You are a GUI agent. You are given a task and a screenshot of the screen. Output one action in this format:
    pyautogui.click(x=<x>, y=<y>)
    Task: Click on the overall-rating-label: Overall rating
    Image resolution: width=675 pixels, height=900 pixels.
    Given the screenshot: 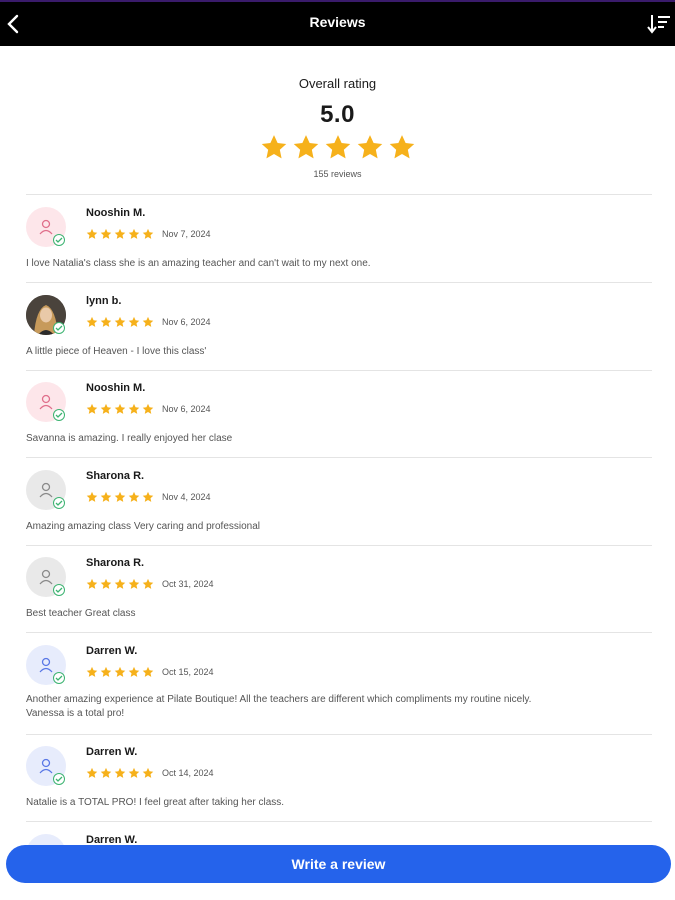 What is the action you would take?
    pyautogui.click(x=337, y=83)
    